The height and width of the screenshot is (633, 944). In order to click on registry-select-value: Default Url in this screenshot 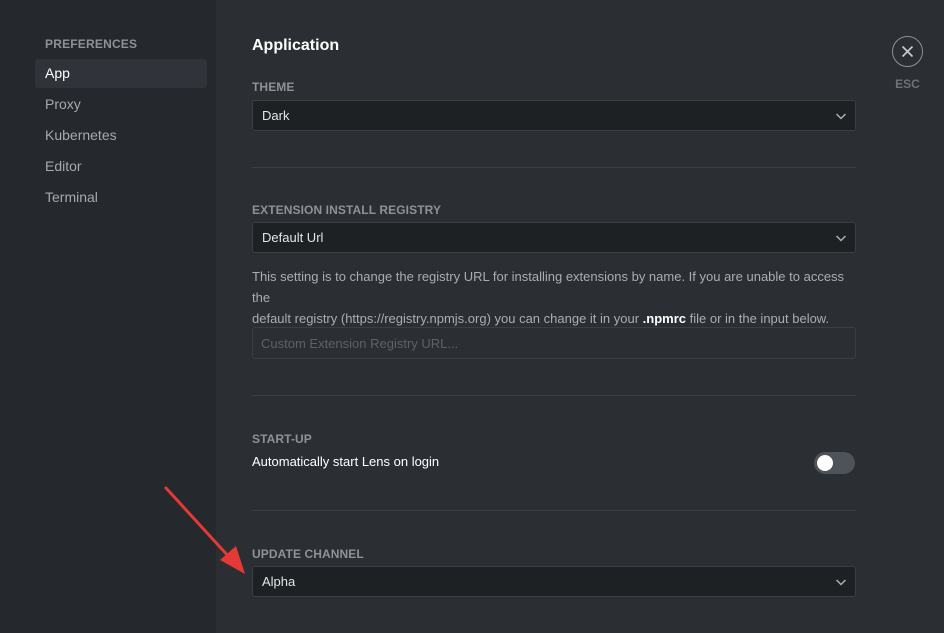, I will do `click(293, 237)`.